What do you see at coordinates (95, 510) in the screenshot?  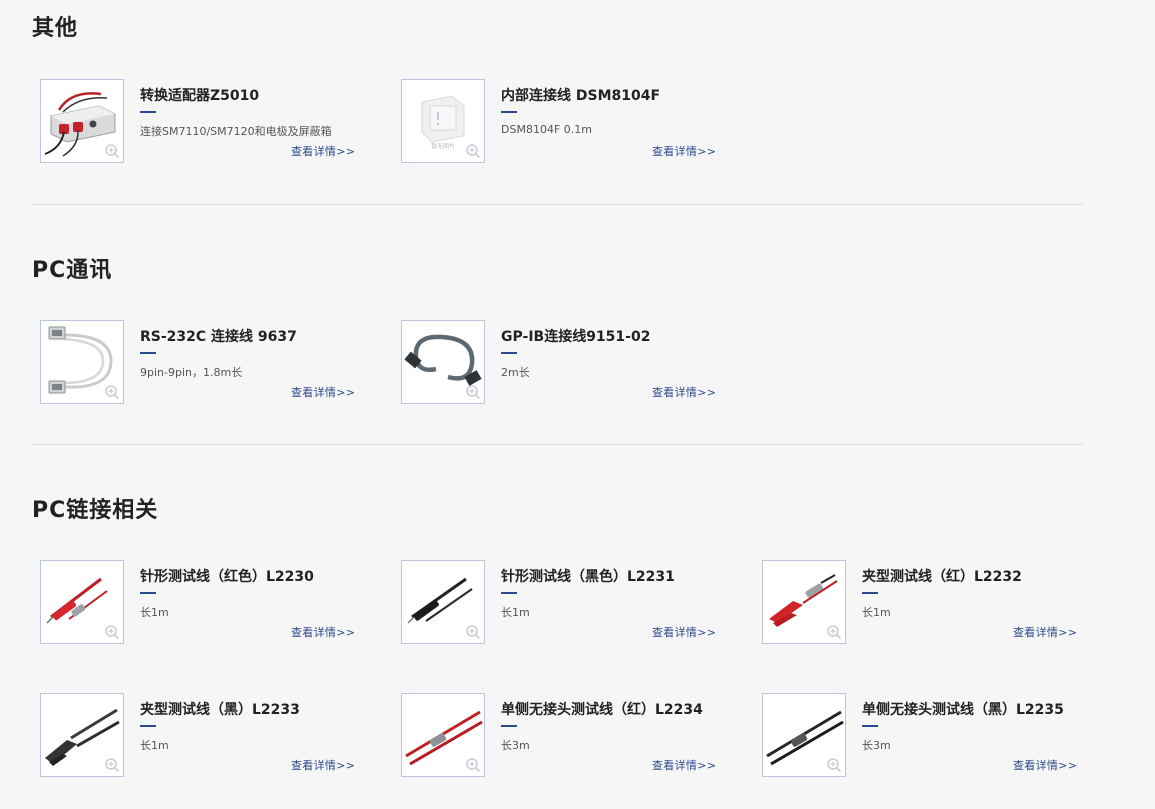 I see `section-title-pc-link: PC链接相关` at bounding box center [95, 510].